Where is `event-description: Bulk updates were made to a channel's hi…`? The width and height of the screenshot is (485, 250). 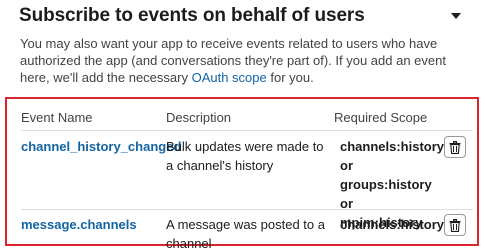
event-description: Bulk updates were made to a channel's hi… is located at coordinates (245, 156).